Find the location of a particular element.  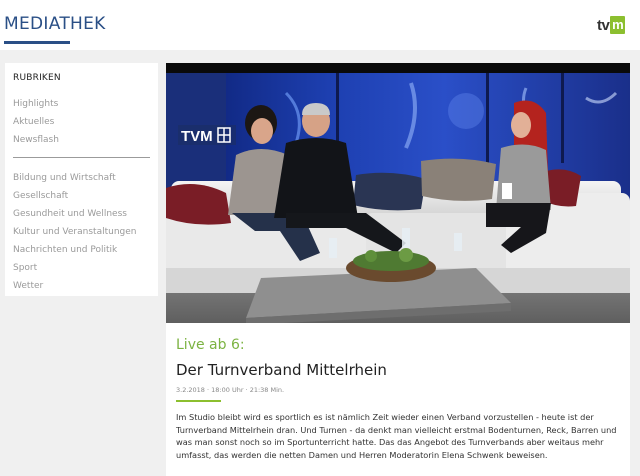

sidebar-item-sport: Sport is located at coordinates (25, 268).